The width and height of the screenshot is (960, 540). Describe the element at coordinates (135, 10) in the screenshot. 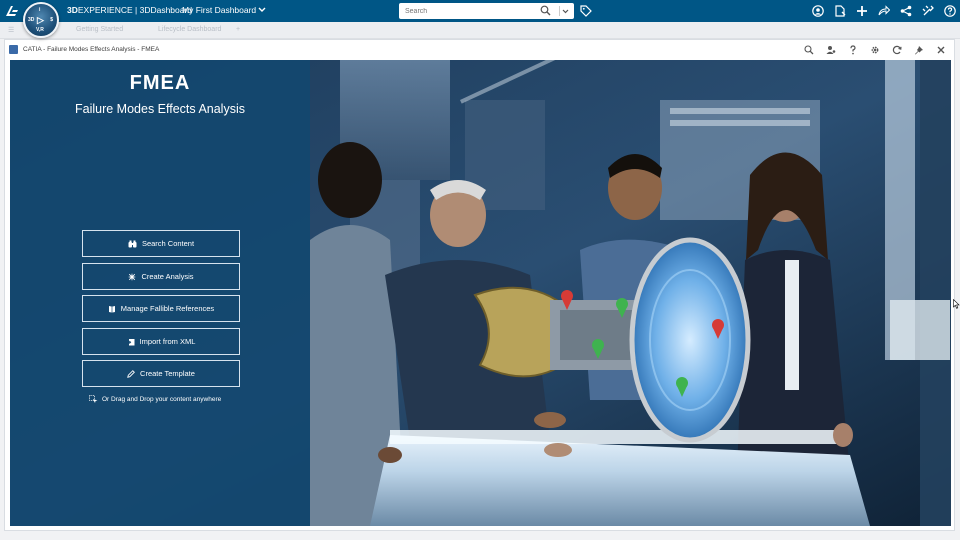

I see `brand-rest: EXPERIENCE | 3DDashboard` at that location.